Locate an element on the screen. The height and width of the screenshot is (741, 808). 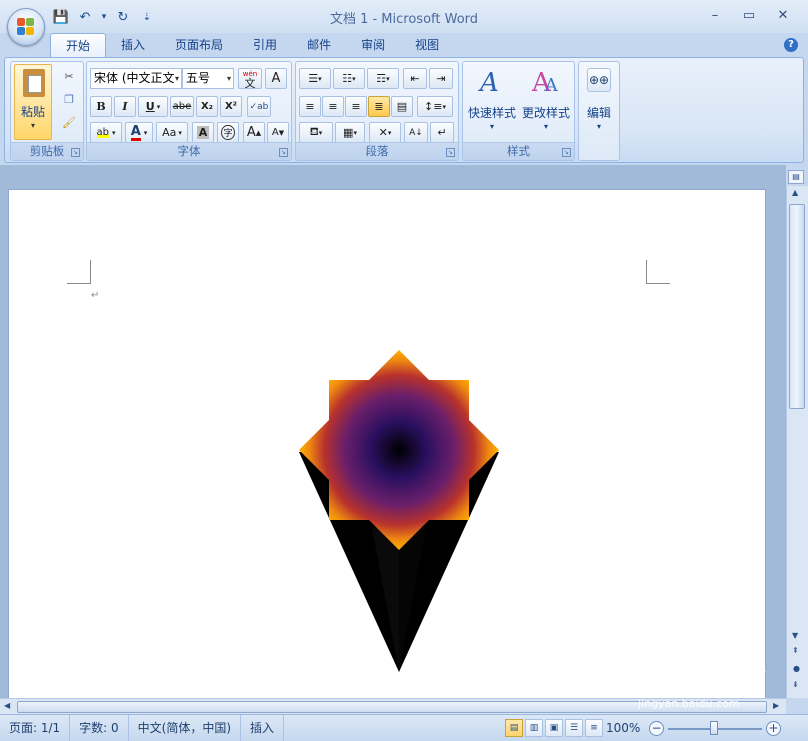
zoom-in-icon: + is located at coordinates (773, 728).